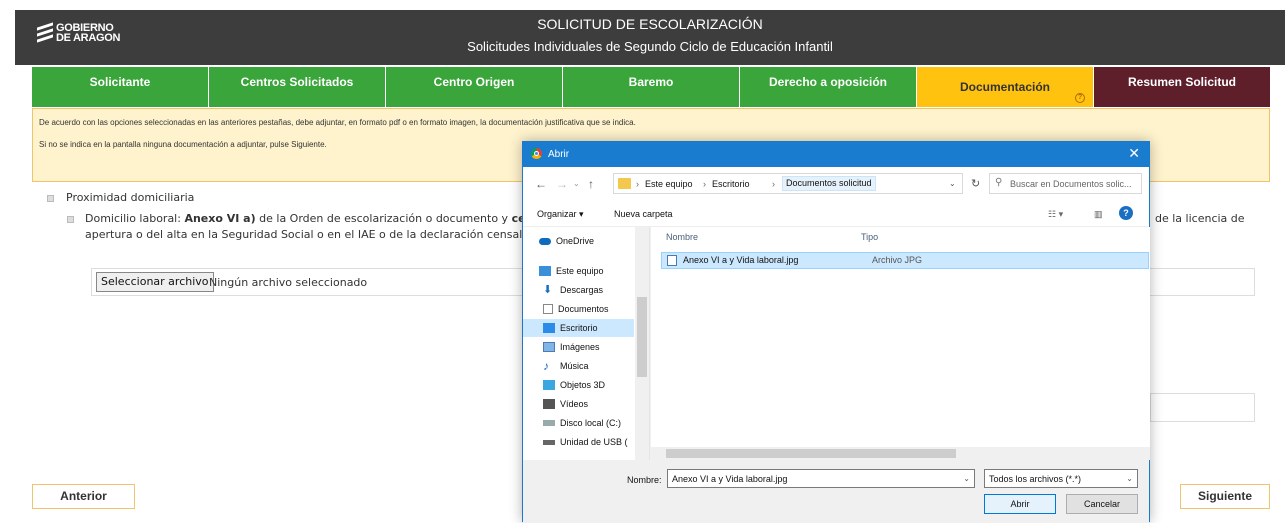 The width and height of the screenshot is (1285, 523). Describe the element at coordinates (897, 260) in the screenshot. I see `file-type: Archivo JPG` at that location.